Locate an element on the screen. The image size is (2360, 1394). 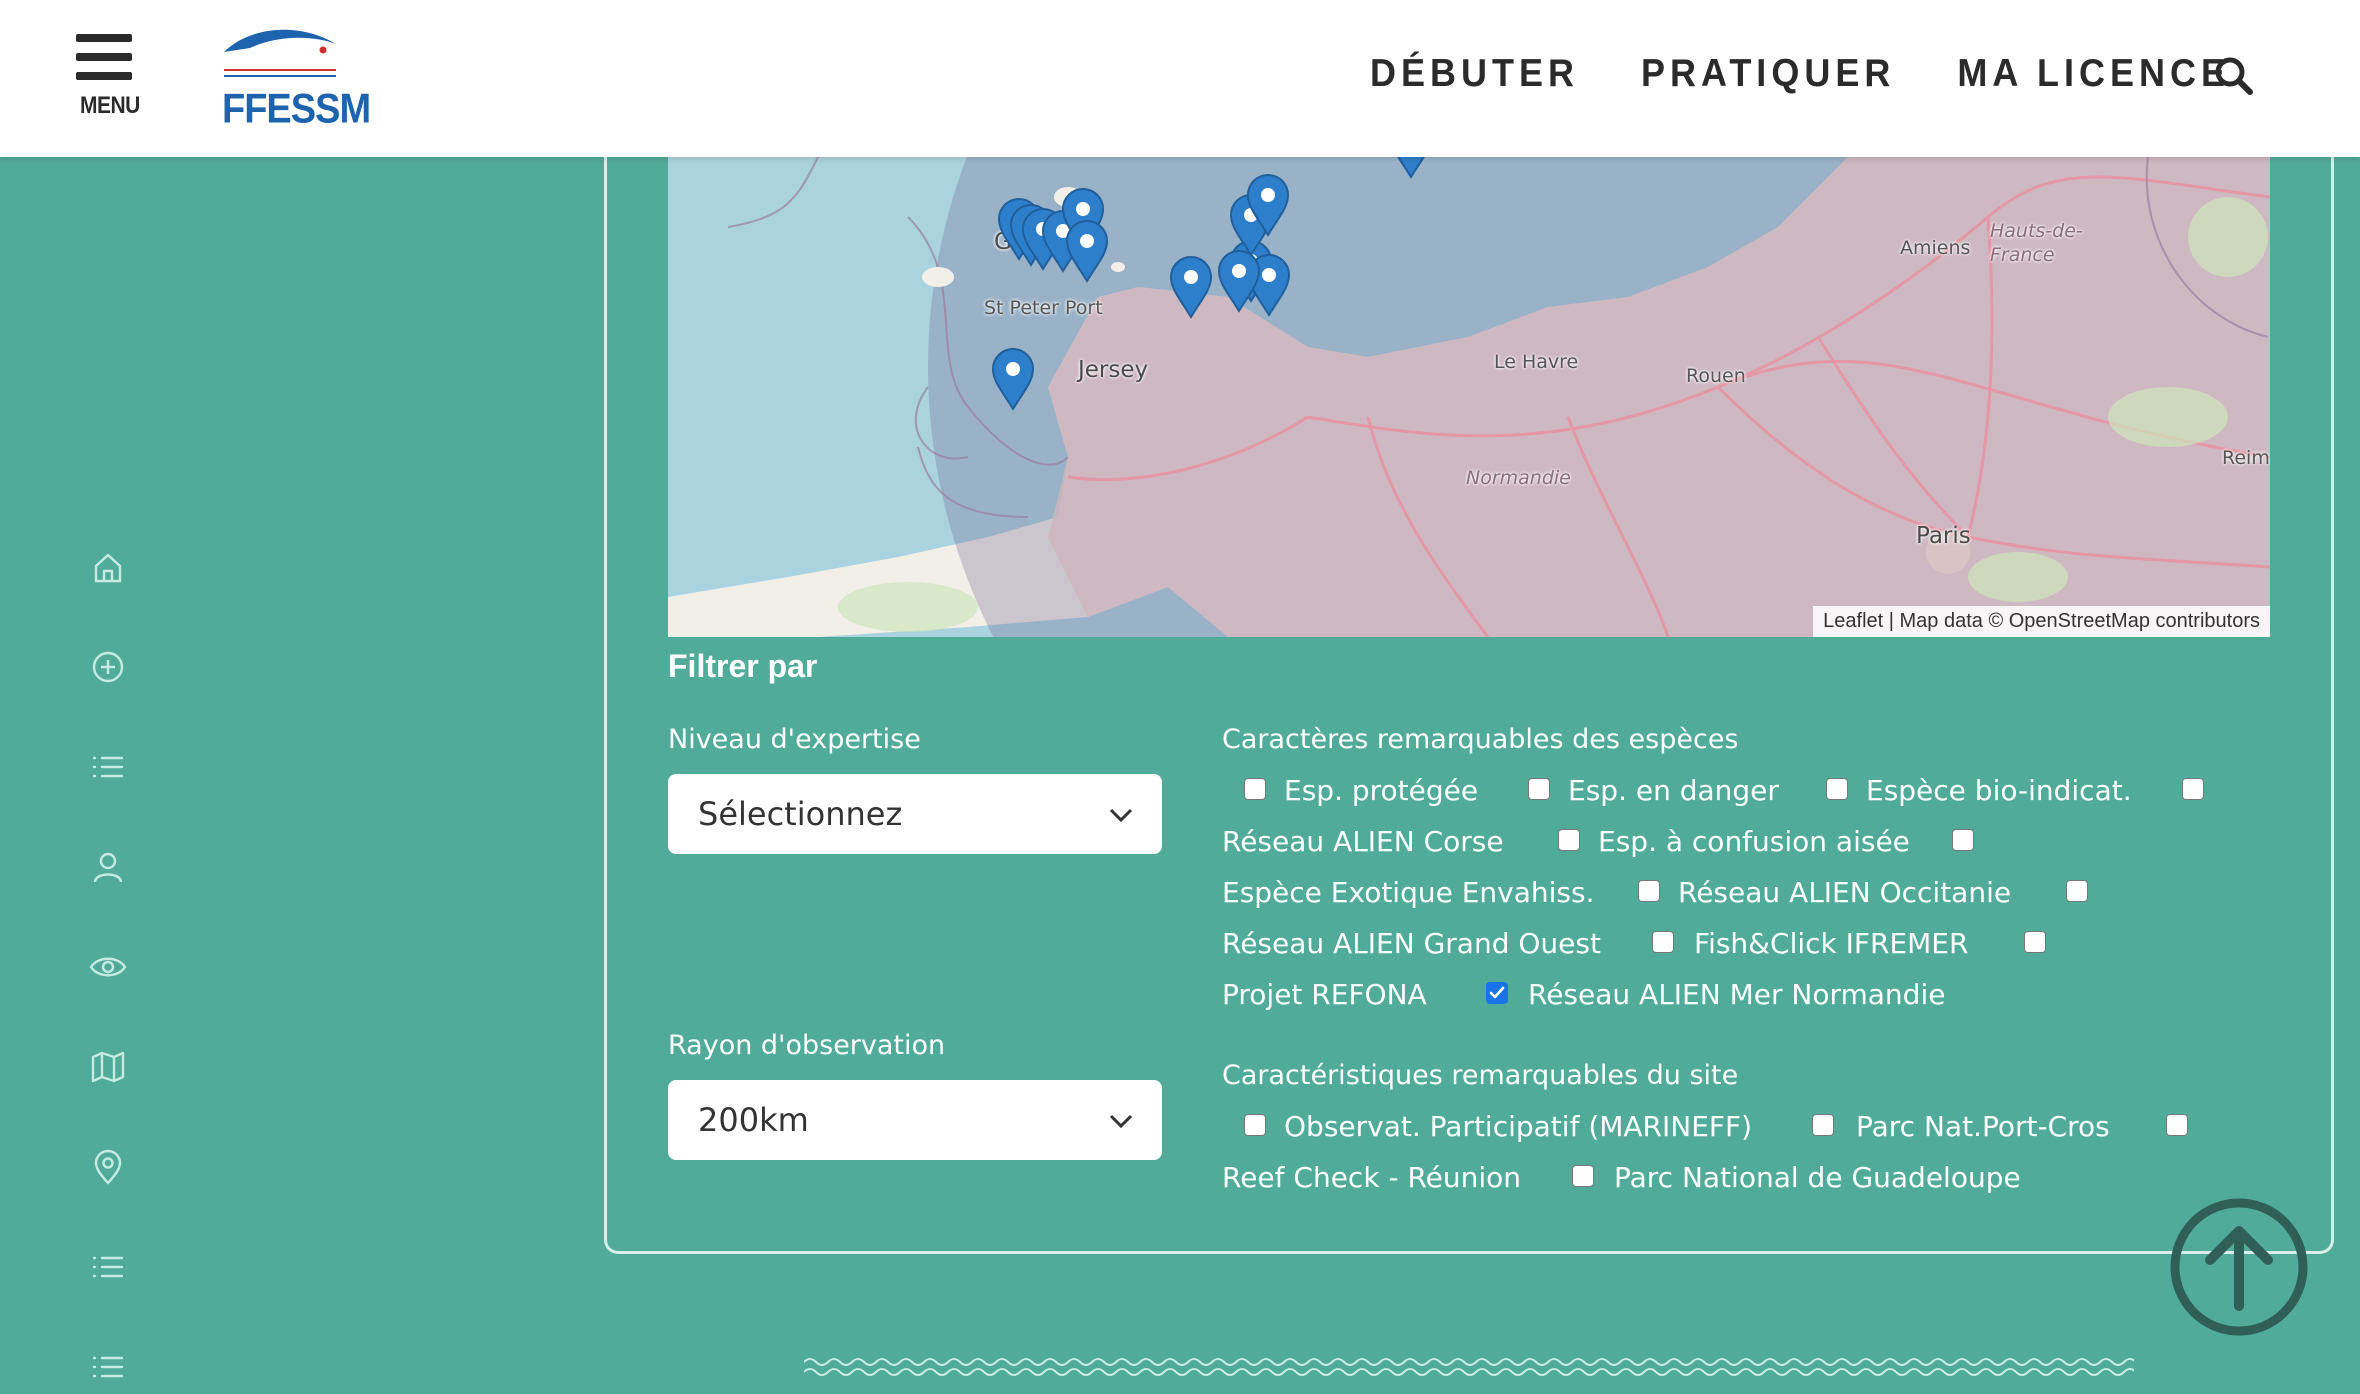
map-label-amiens: Amiens is located at coordinates (1935, 248).